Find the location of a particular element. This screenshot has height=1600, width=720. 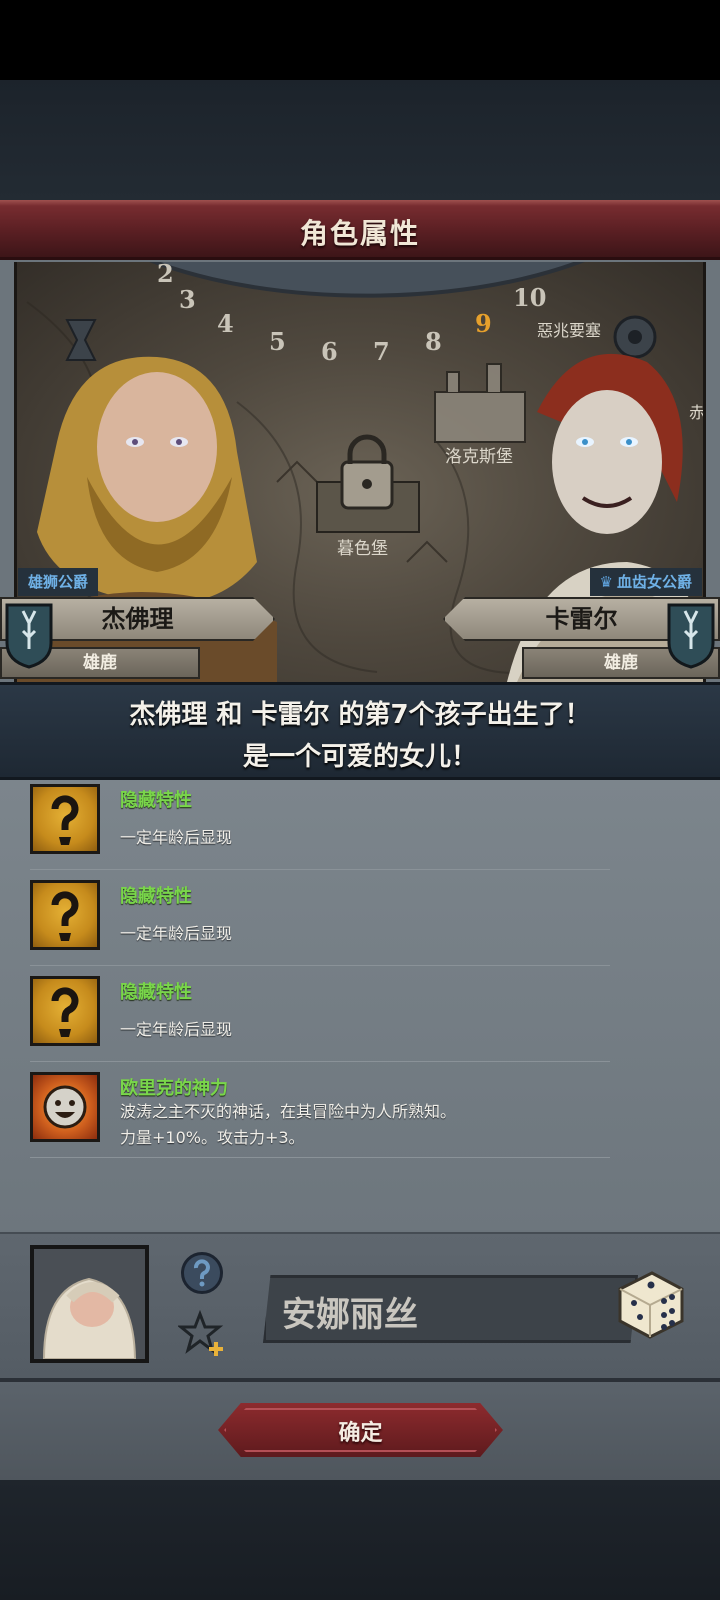

help-button is located at coordinates (202, 1273).